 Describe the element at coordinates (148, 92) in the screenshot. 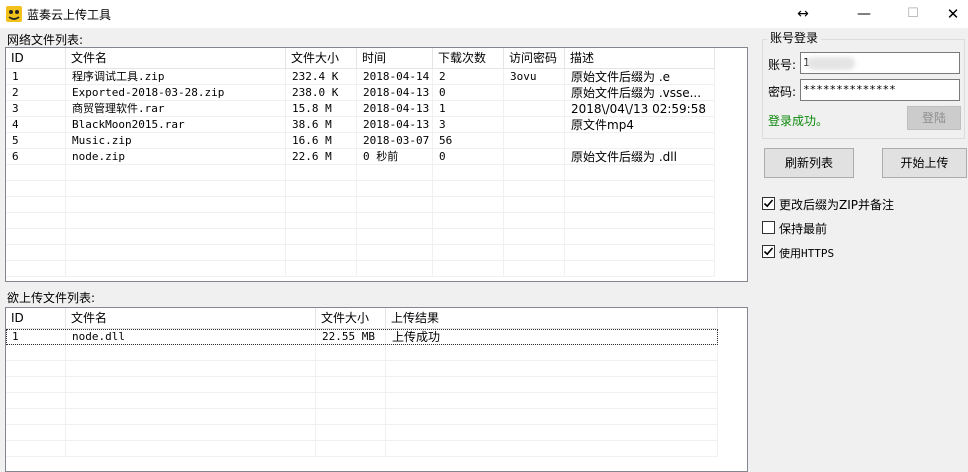

I see `table-cell: Exported-2018-03-28.zip` at that location.